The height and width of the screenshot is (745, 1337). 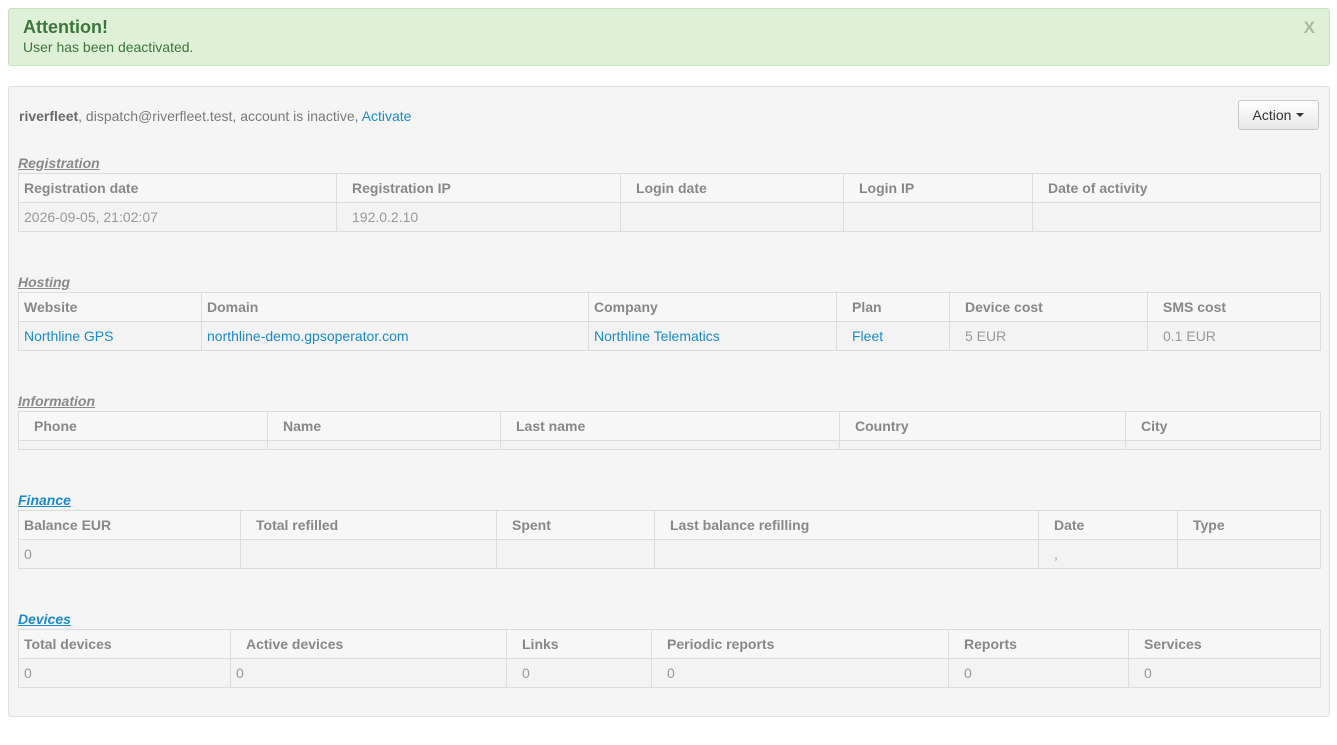 What do you see at coordinates (1048, 307) in the screenshot?
I see `column-header: Device cost` at bounding box center [1048, 307].